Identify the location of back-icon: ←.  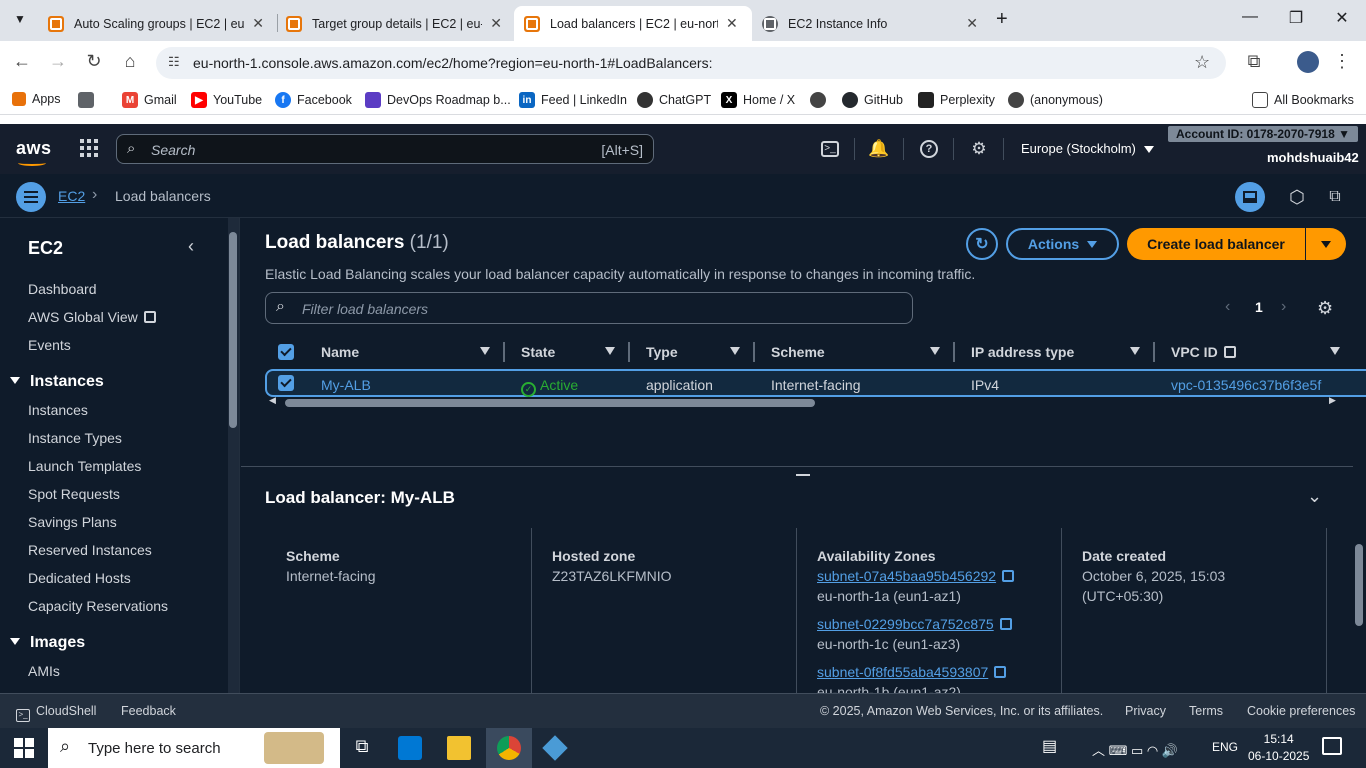
(22, 61).